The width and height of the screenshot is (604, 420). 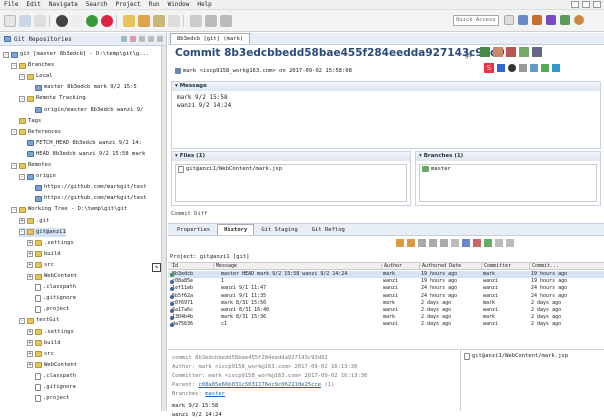 I want to click on branch-item: master, so click(x=441, y=183).